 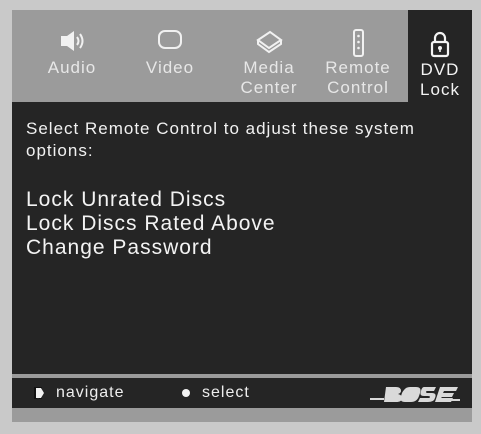 I want to click on tab-media-center: Media Center, so click(x=269, y=56).